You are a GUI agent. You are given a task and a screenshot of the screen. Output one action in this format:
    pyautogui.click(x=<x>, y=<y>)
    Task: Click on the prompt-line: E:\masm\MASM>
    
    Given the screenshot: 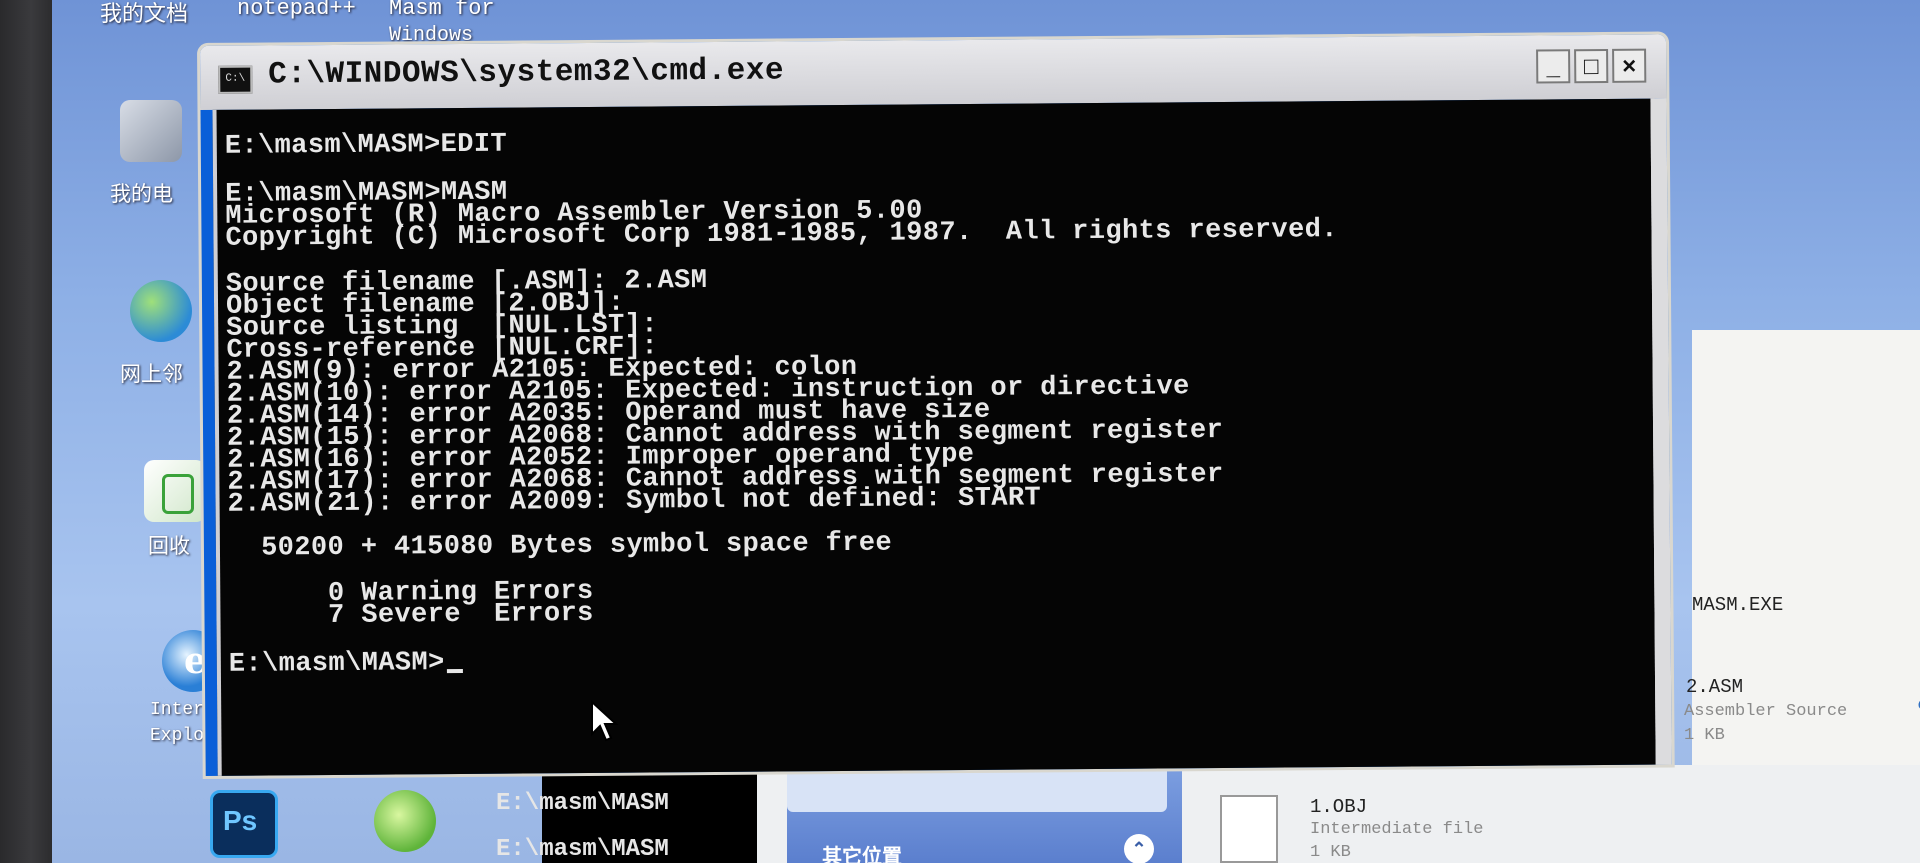 What is the action you would take?
    pyautogui.click(x=346, y=664)
    